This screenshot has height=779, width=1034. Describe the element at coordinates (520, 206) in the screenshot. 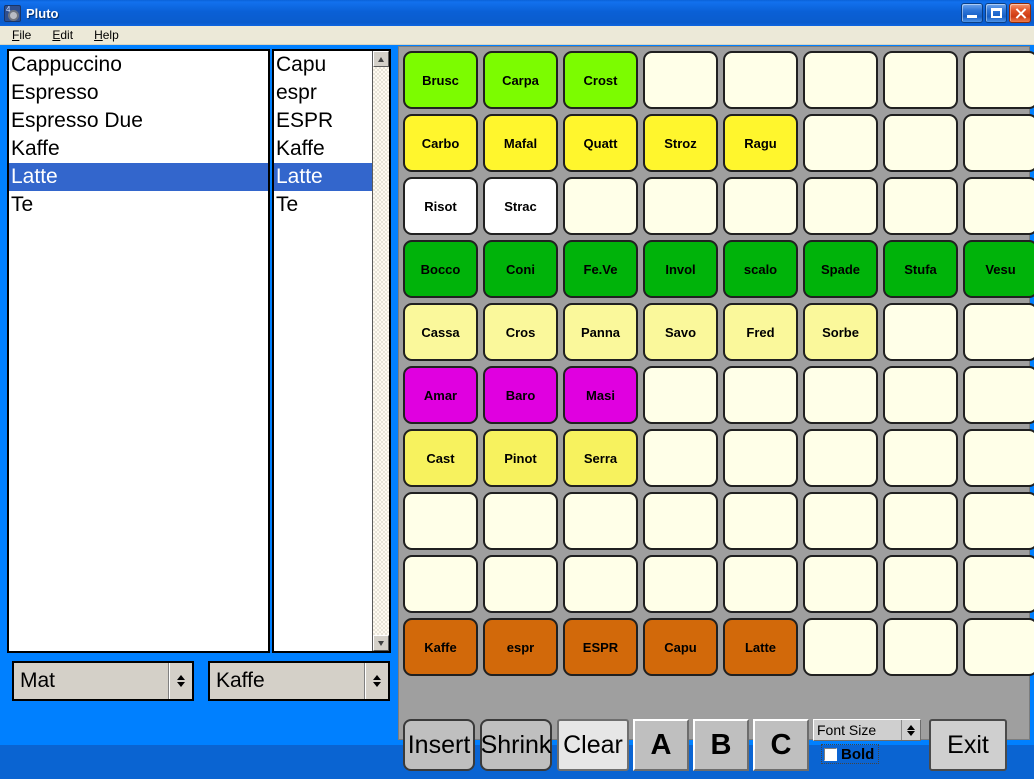

I see `grid-button: Strac` at that location.